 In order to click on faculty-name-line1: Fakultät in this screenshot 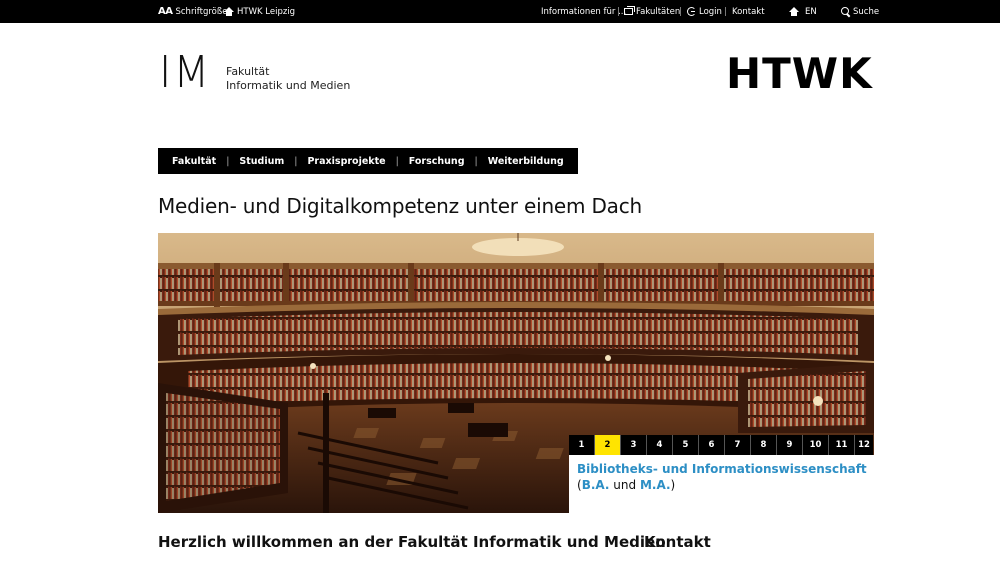, I will do `click(248, 71)`.